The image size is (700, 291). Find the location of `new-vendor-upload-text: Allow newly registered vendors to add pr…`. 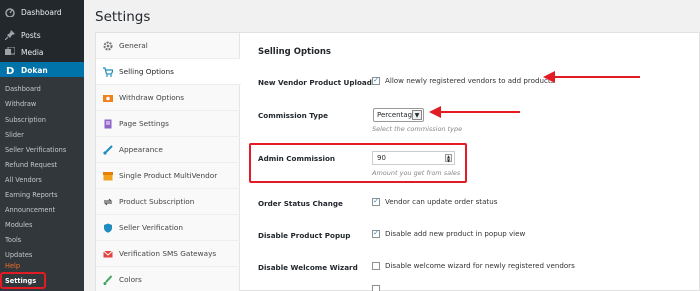

new-vendor-upload-text: Allow newly registered vendors to add pr… is located at coordinates (470, 80).